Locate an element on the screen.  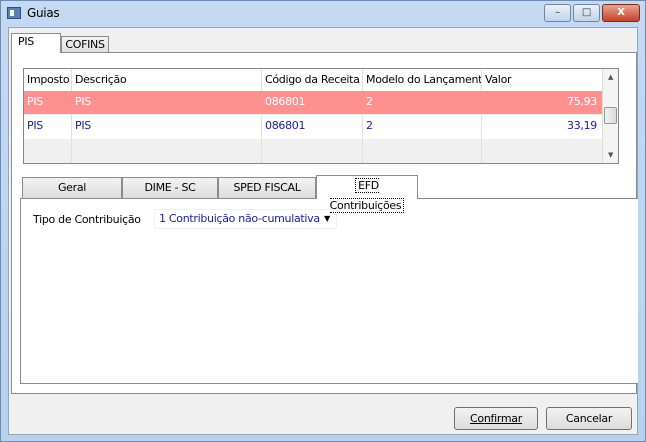
tipo-contribuicao-select: 1 Contribuição não-cumulativa ▼ is located at coordinates (245, 219).